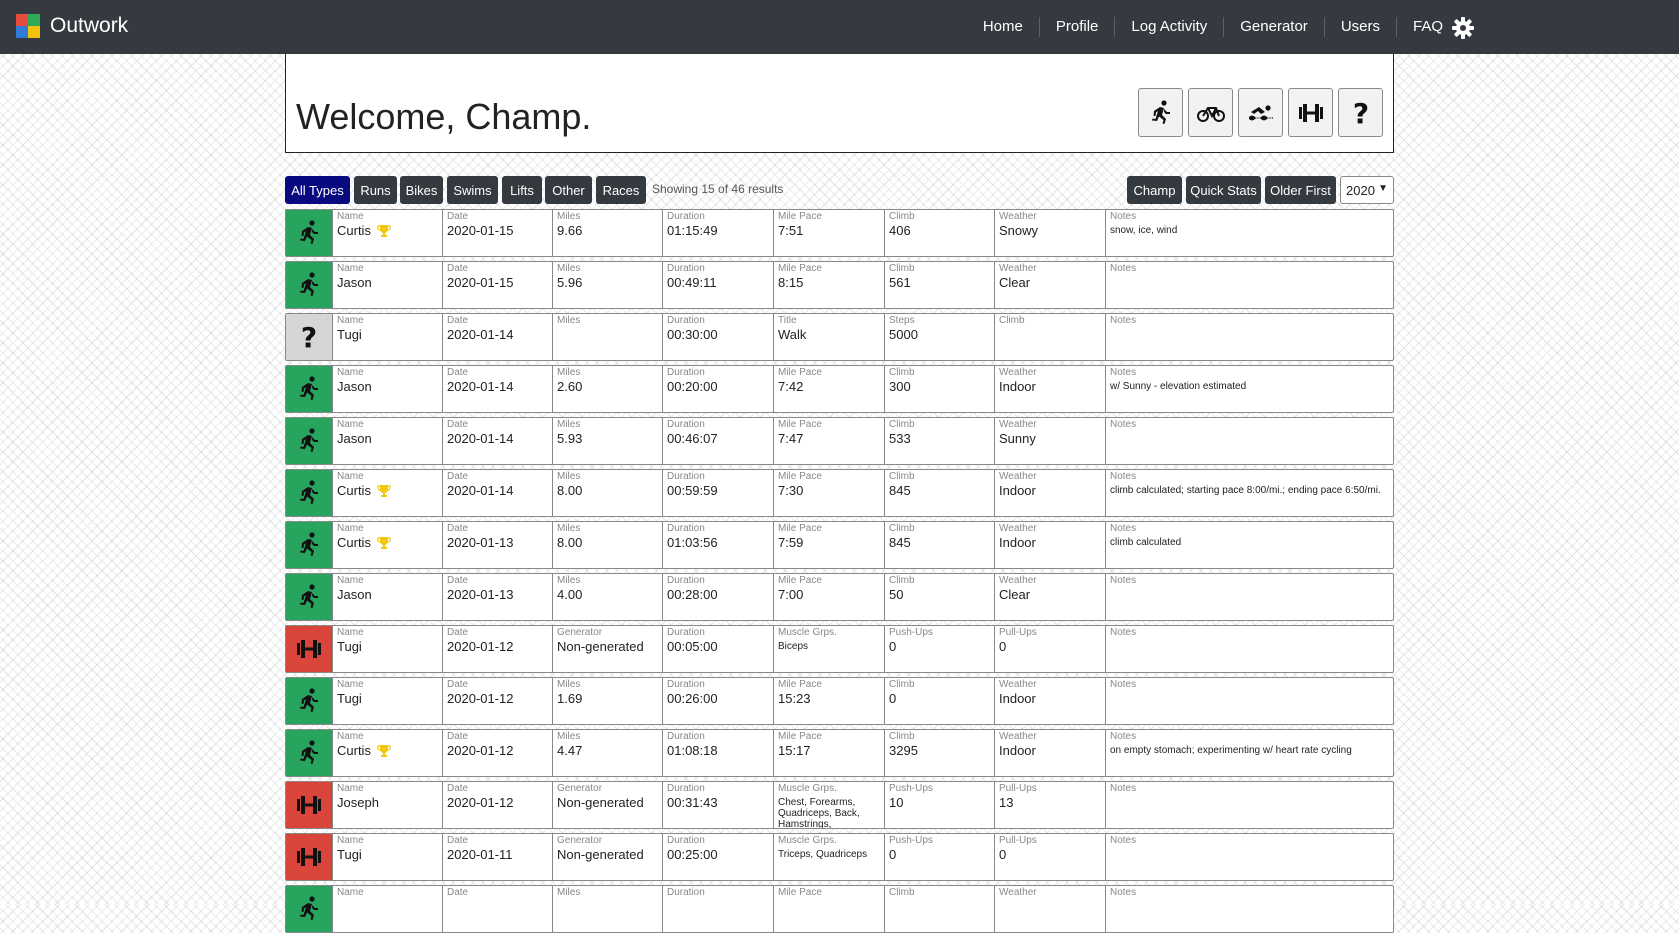  I want to click on field-value-text: 13, so click(1006, 802).